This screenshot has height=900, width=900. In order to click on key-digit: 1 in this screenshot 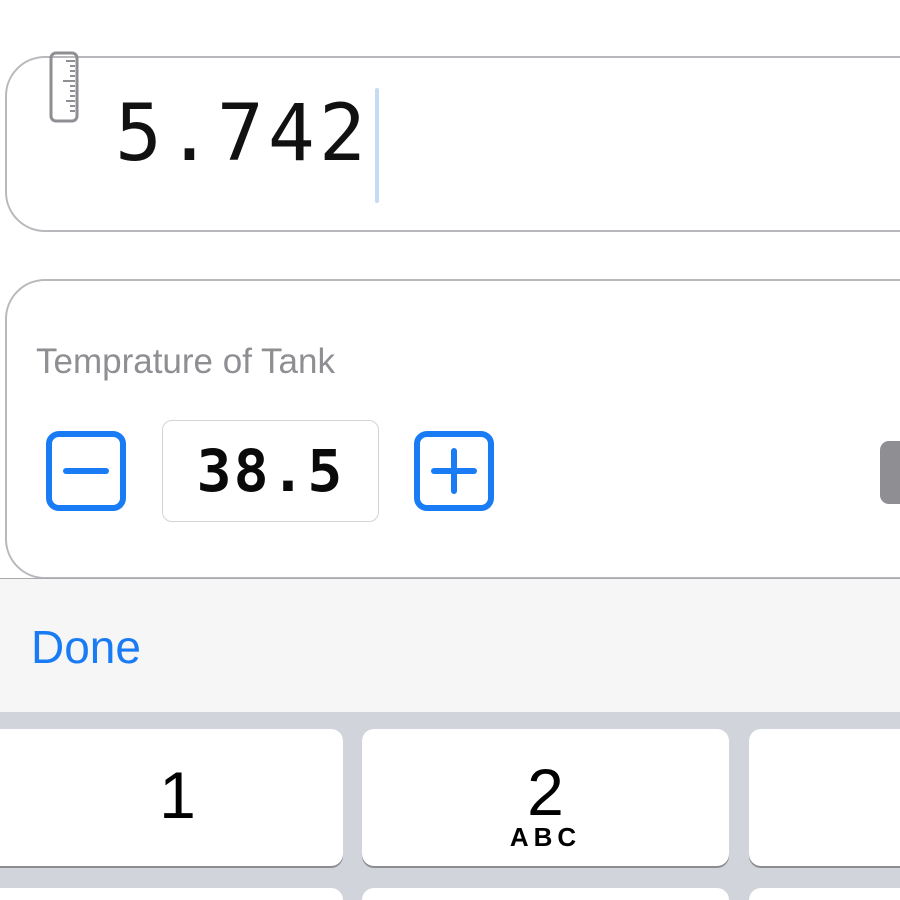, I will do `click(177, 795)`.